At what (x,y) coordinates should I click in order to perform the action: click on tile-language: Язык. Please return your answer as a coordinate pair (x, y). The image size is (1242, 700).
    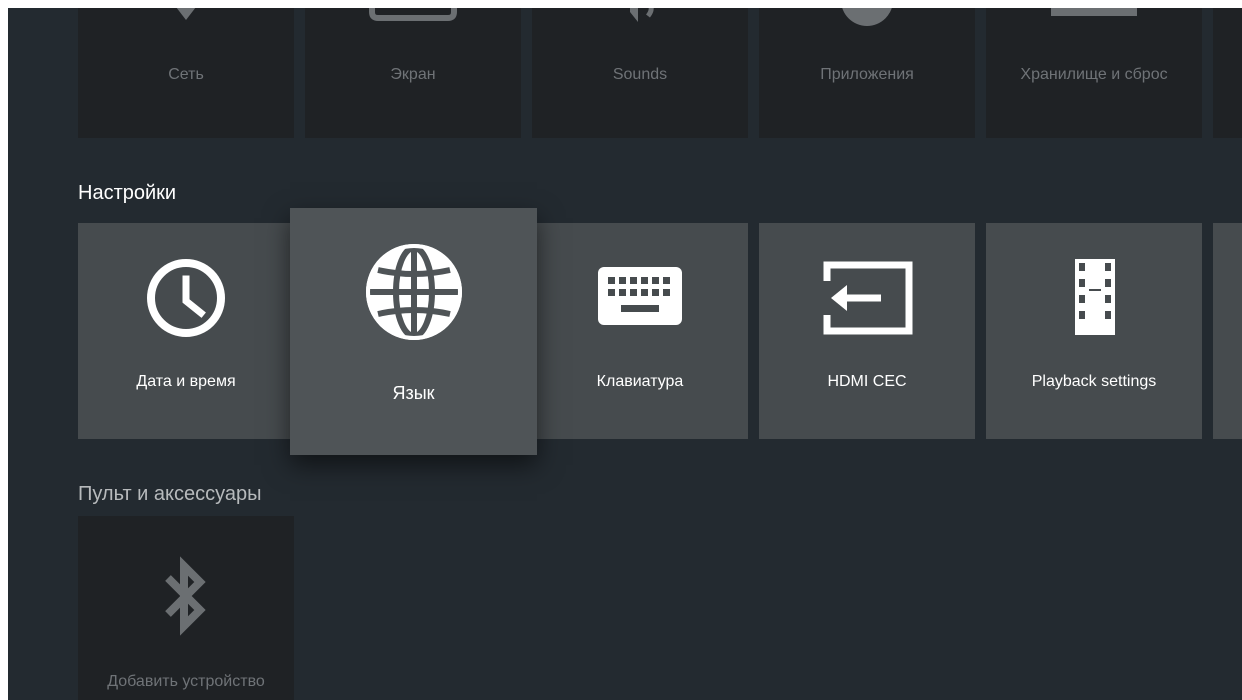
    Looking at the image, I should click on (413, 331).